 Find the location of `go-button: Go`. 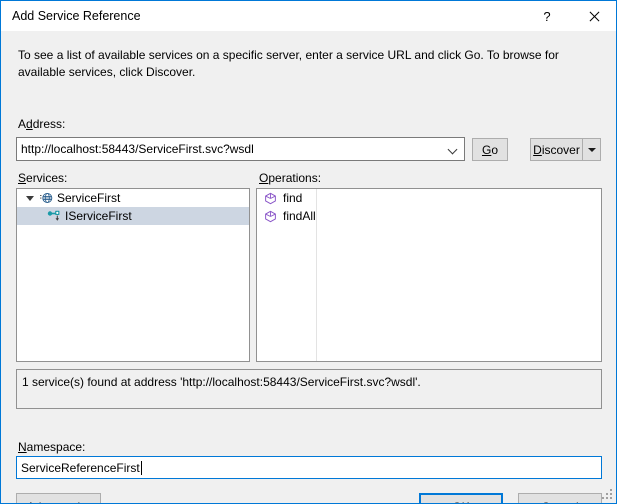

go-button: Go is located at coordinates (490, 149).